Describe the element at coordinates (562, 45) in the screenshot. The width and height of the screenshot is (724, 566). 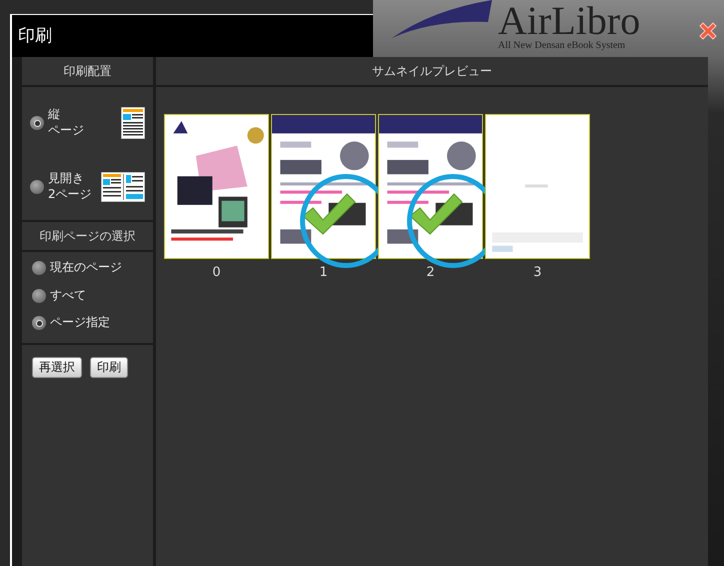
I see `background-tagline: All New Densan eBook System` at that location.